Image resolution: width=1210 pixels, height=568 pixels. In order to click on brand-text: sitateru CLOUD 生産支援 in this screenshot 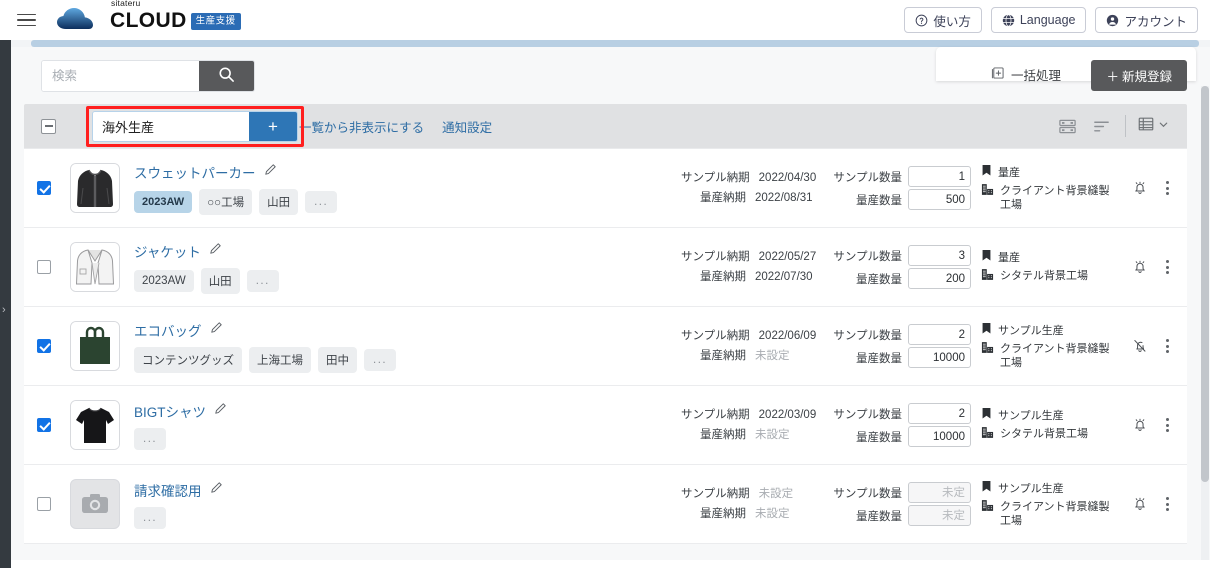, I will do `click(175, 15)`.